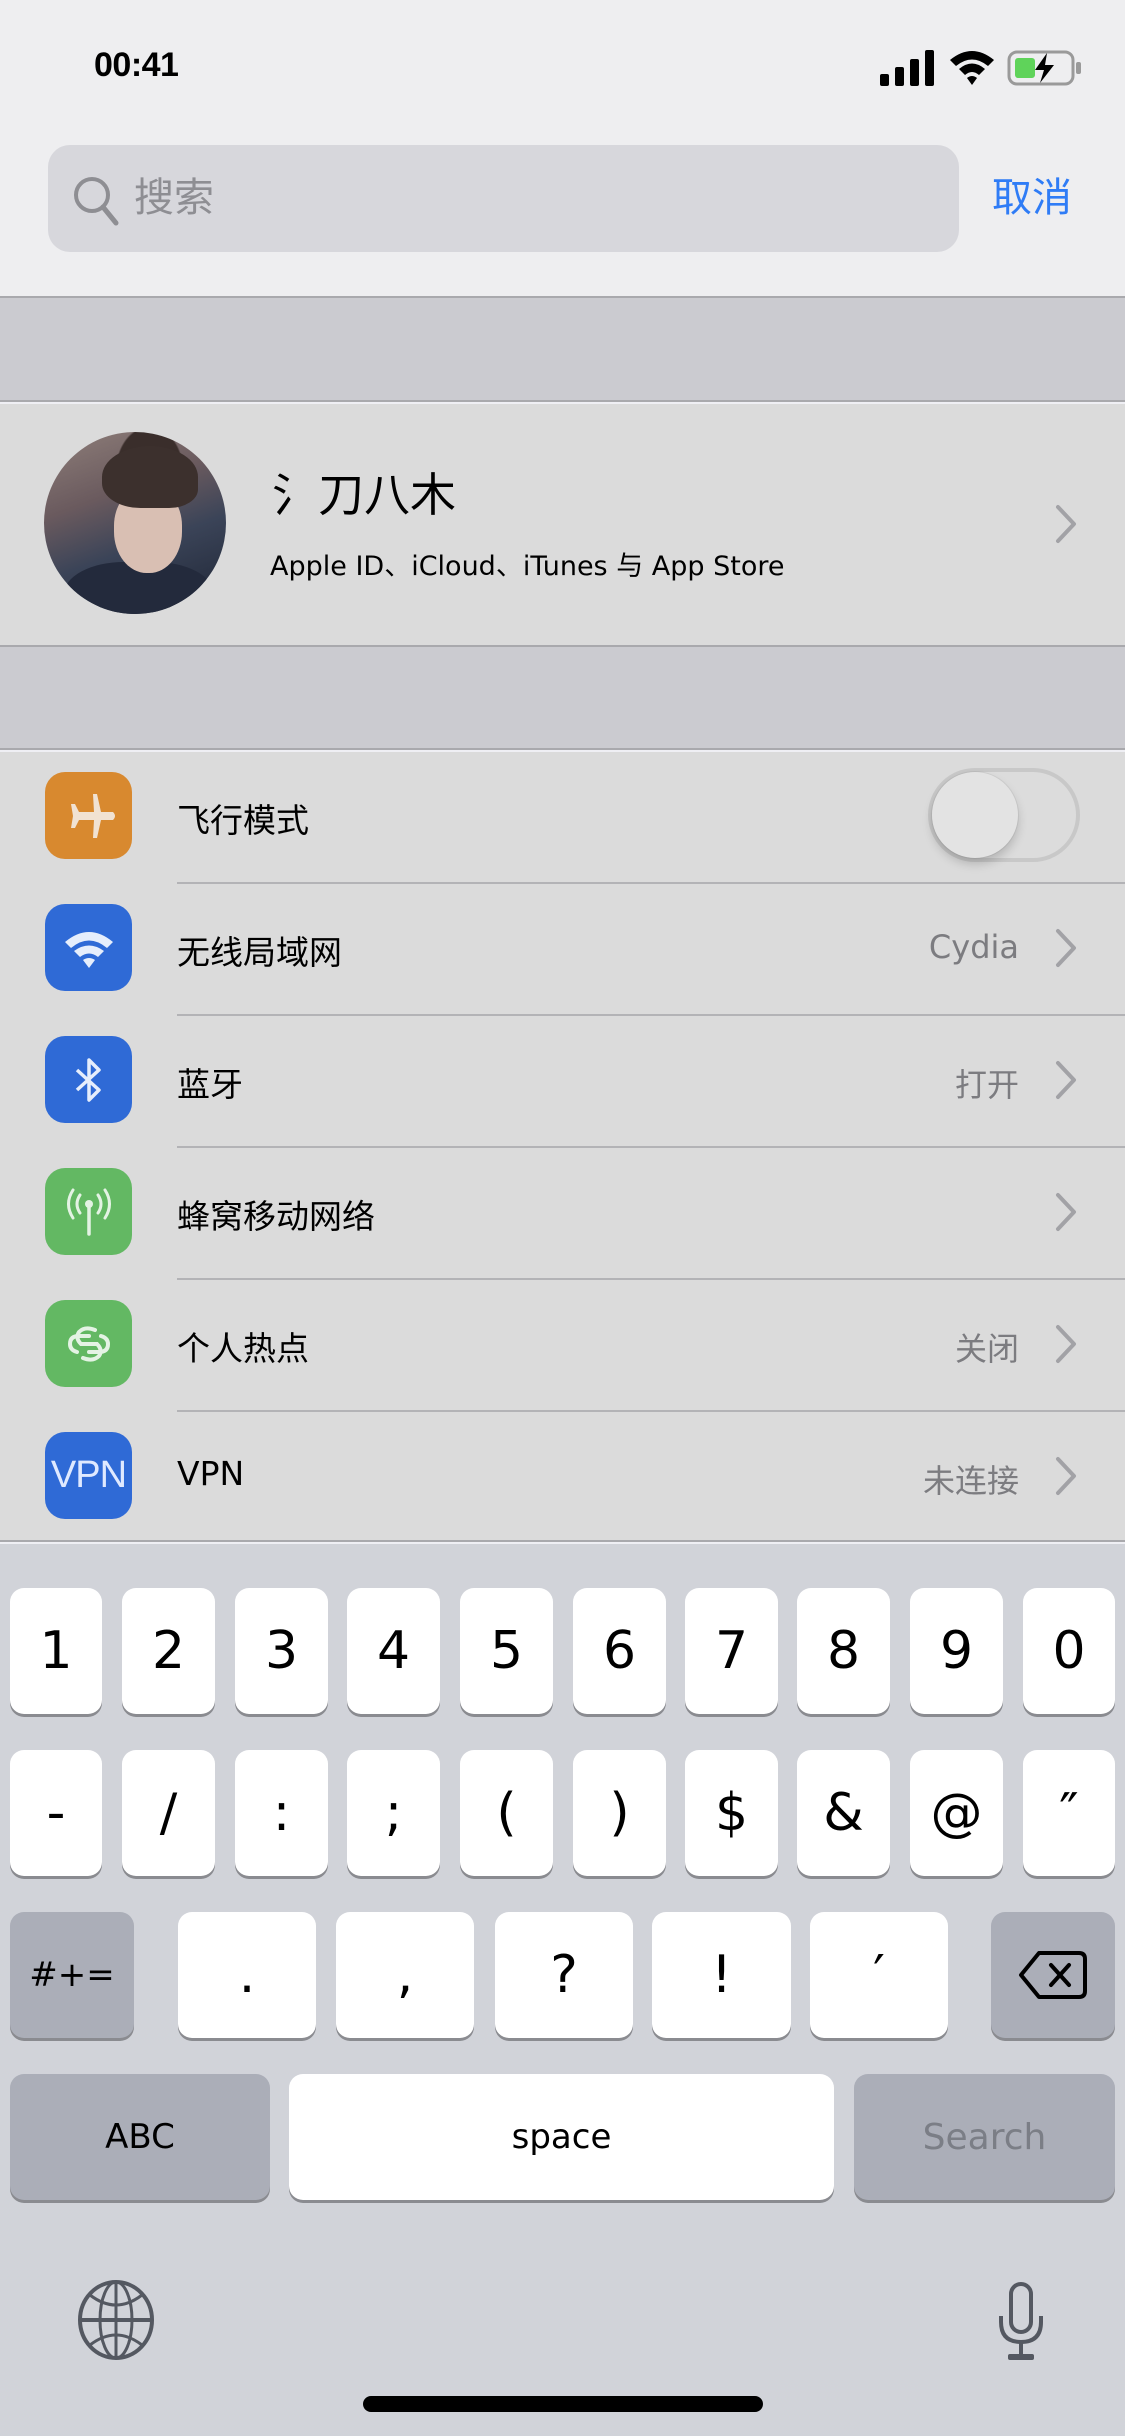  What do you see at coordinates (562, 950) in the screenshot?
I see `settings-row-wifi: 无线局域网 Cydia` at bounding box center [562, 950].